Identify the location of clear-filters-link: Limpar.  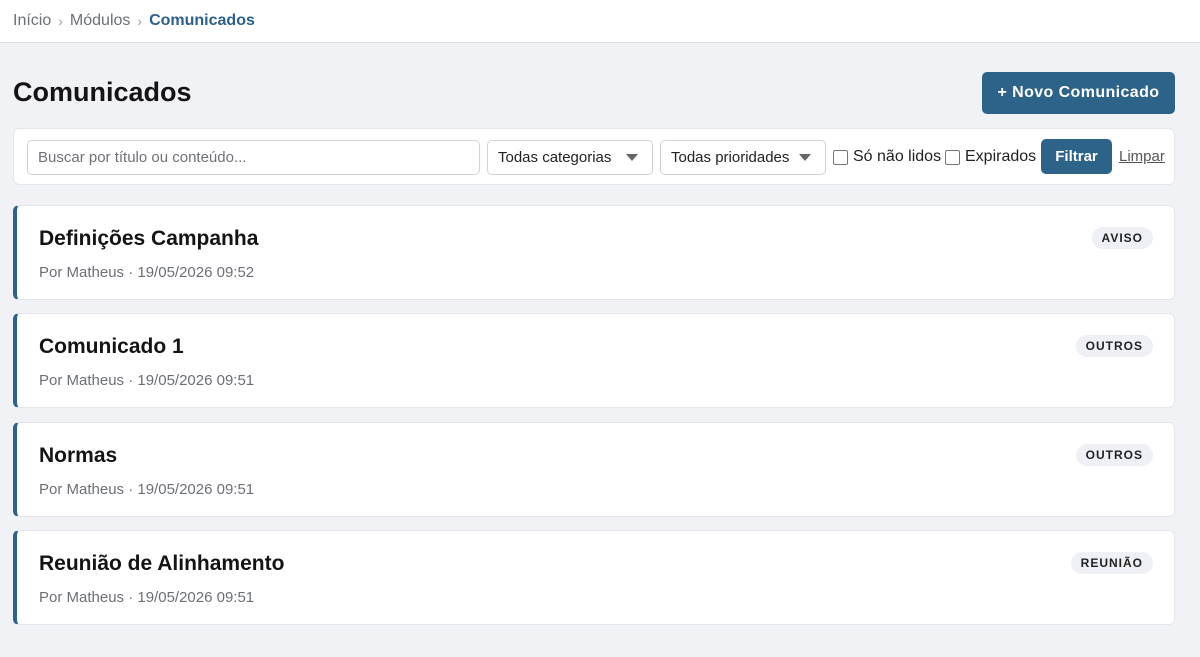
(1142, 156).